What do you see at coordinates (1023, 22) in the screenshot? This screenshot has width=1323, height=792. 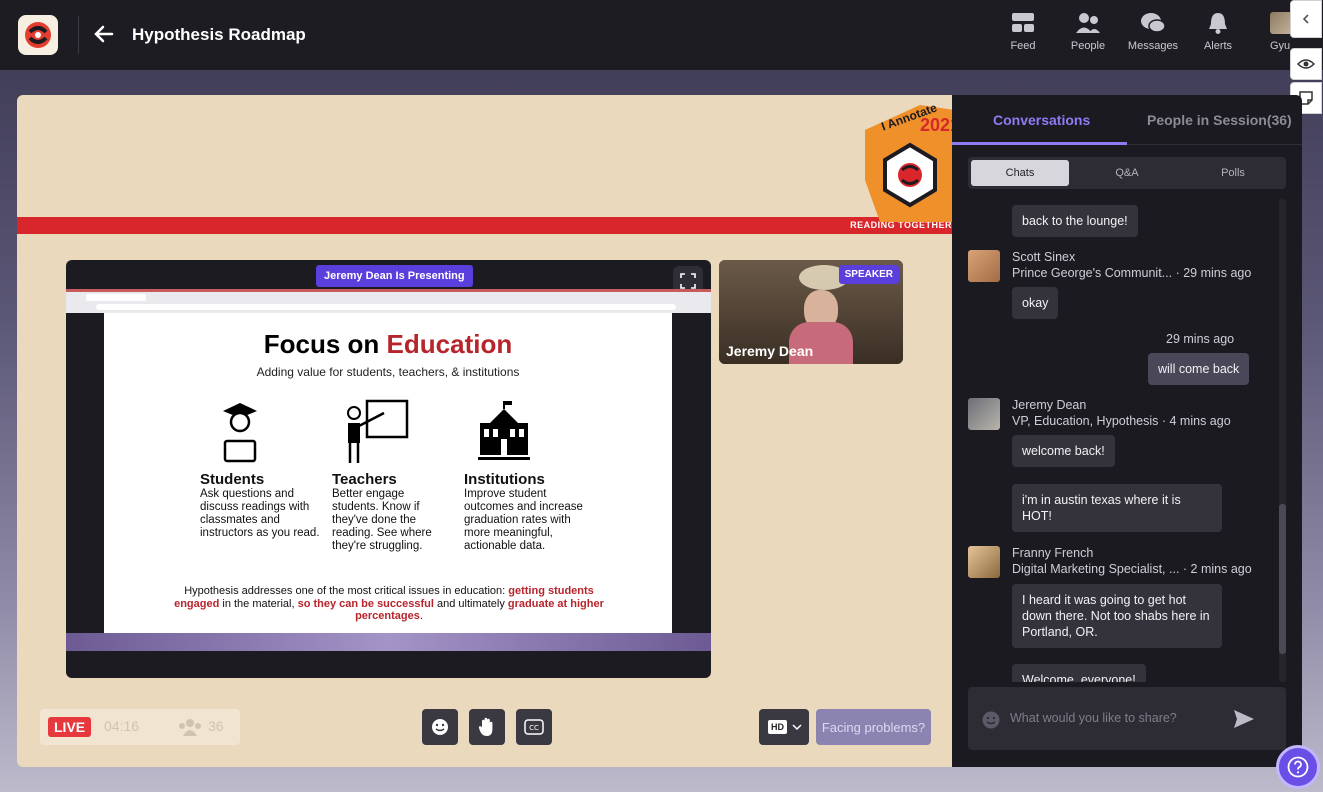 I see `feed-icon` at bounding box center [1023, 22].